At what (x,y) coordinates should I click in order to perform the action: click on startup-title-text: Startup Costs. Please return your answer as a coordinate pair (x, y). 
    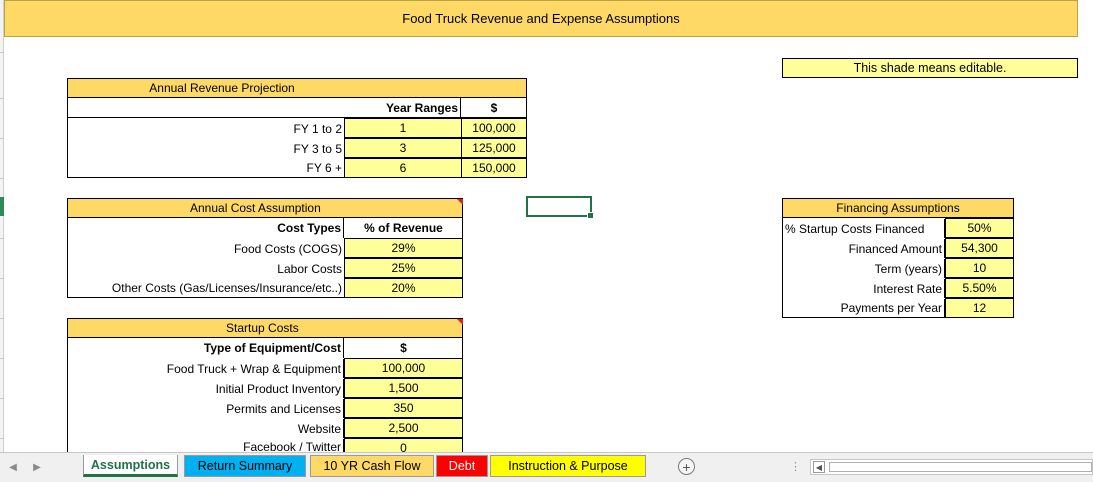
    Looking at the image, I should click on (262, 328).